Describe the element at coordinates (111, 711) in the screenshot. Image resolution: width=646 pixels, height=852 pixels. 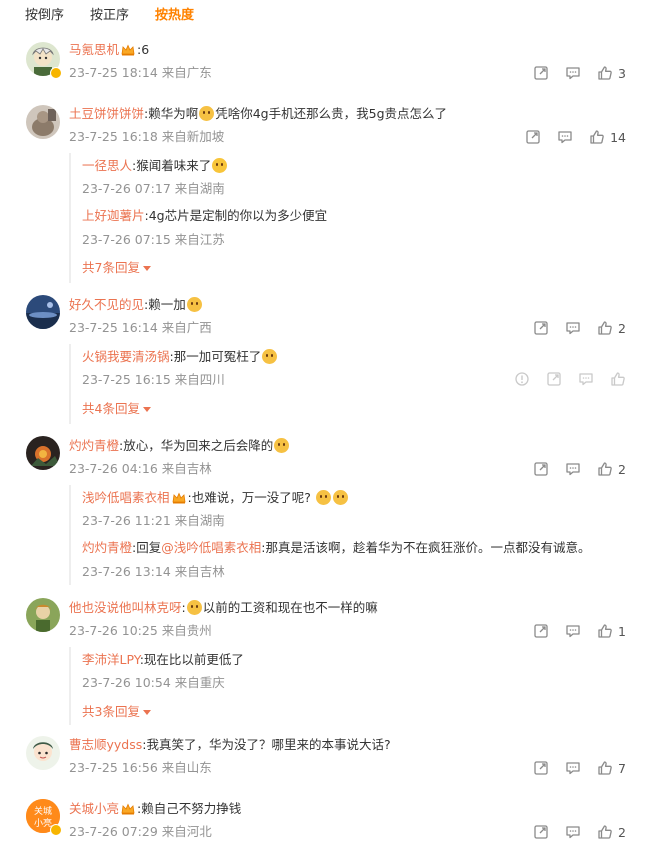
I see `more-replies-label: 共3条回复` at that location.